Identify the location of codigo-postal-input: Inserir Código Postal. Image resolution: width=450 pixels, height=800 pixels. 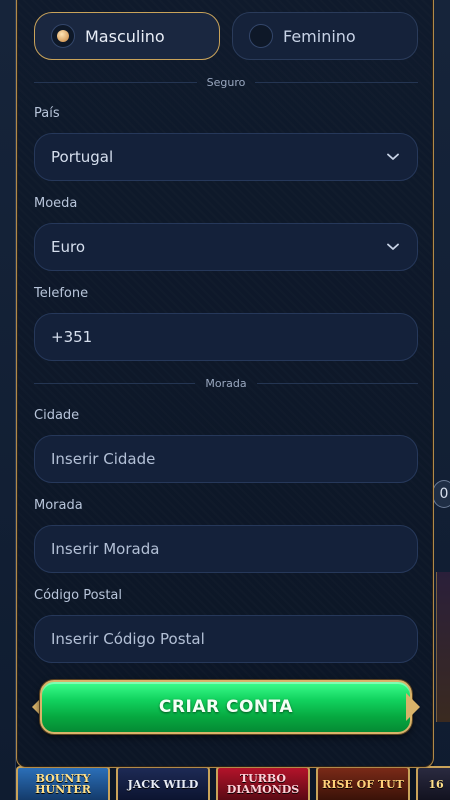
(226, 639).